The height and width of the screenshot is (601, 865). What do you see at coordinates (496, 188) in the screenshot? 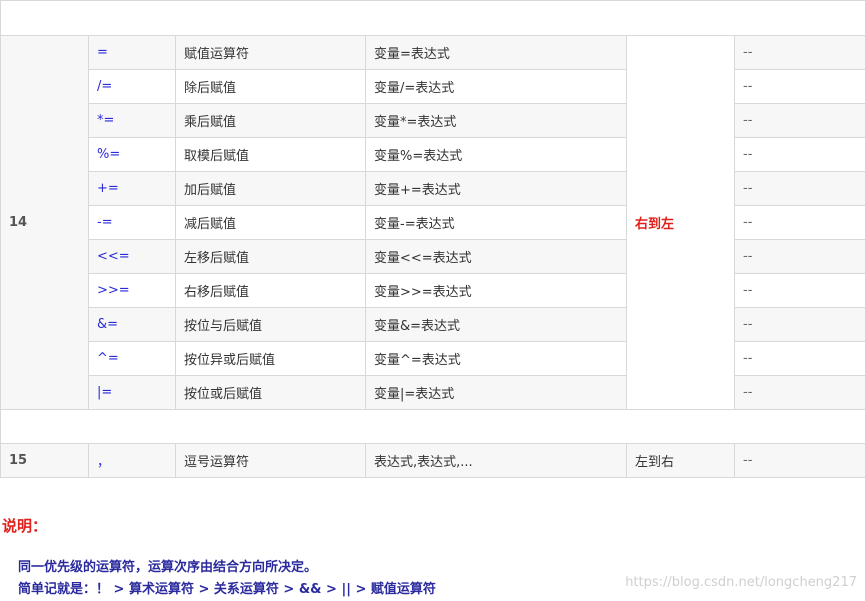
I see `usage-cell: 变量+=表达式` at bounding box center [496, 188].